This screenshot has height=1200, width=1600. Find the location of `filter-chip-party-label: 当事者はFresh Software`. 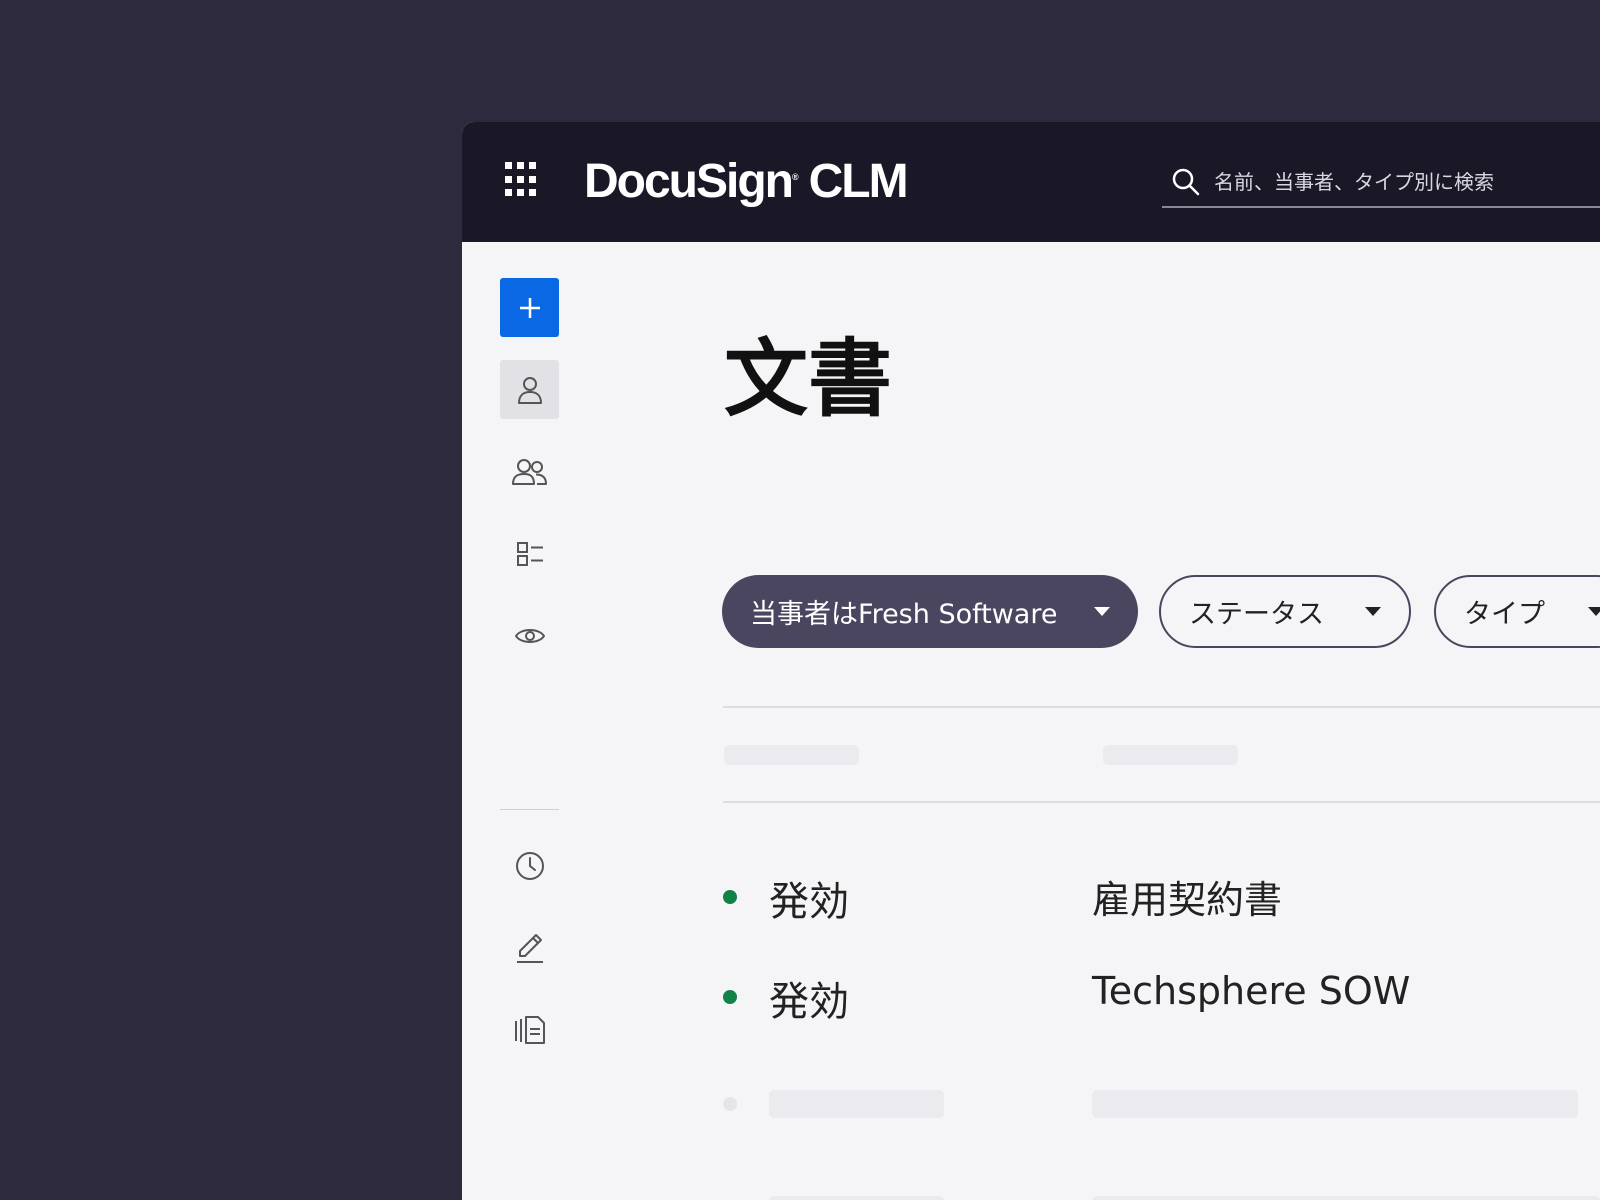

filter-chip-party-label: 当事者はFresh Software is located at coordinates (904, 614).